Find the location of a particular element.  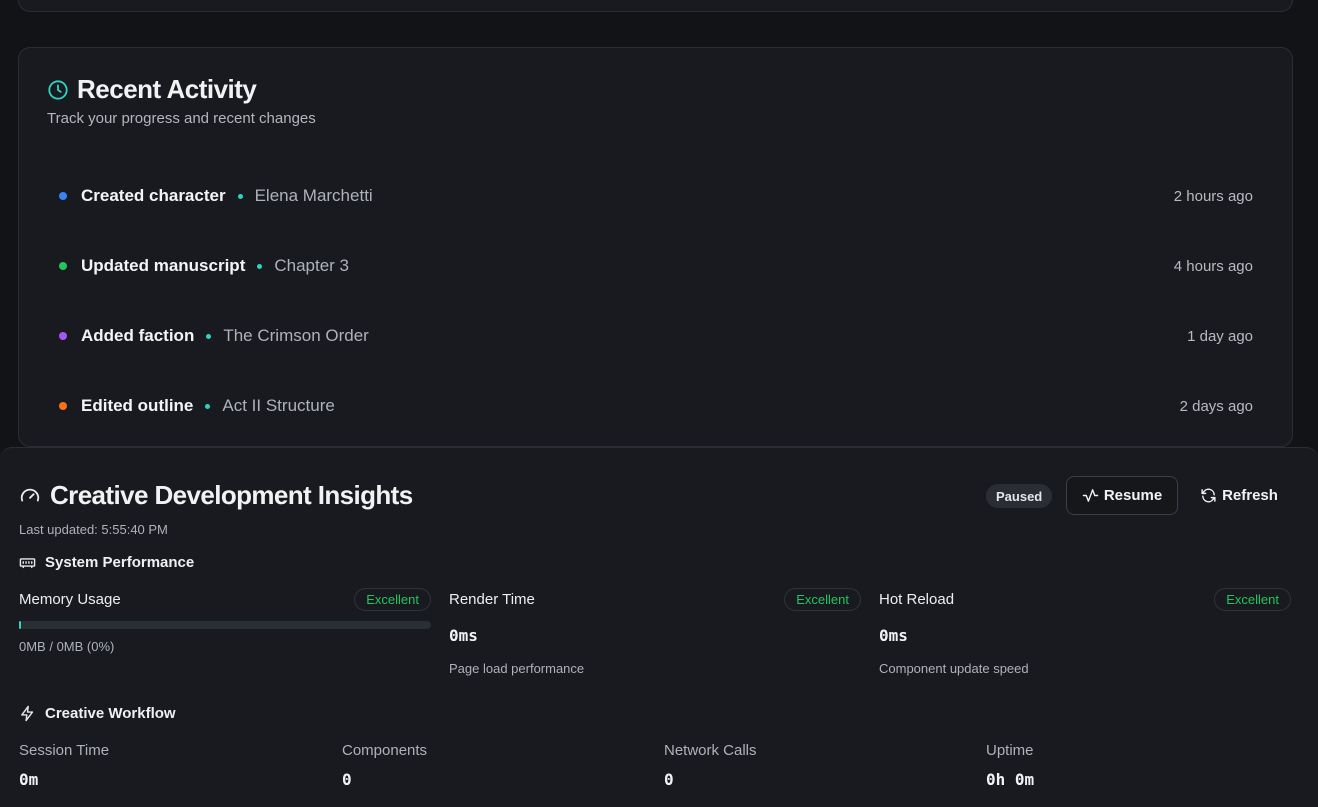

activity-target: Elena Marchetti is located at coordinates (313, 195).